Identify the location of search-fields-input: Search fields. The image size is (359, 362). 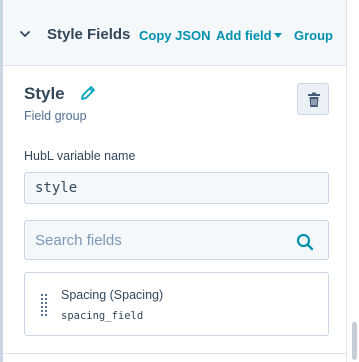
(176, 240).